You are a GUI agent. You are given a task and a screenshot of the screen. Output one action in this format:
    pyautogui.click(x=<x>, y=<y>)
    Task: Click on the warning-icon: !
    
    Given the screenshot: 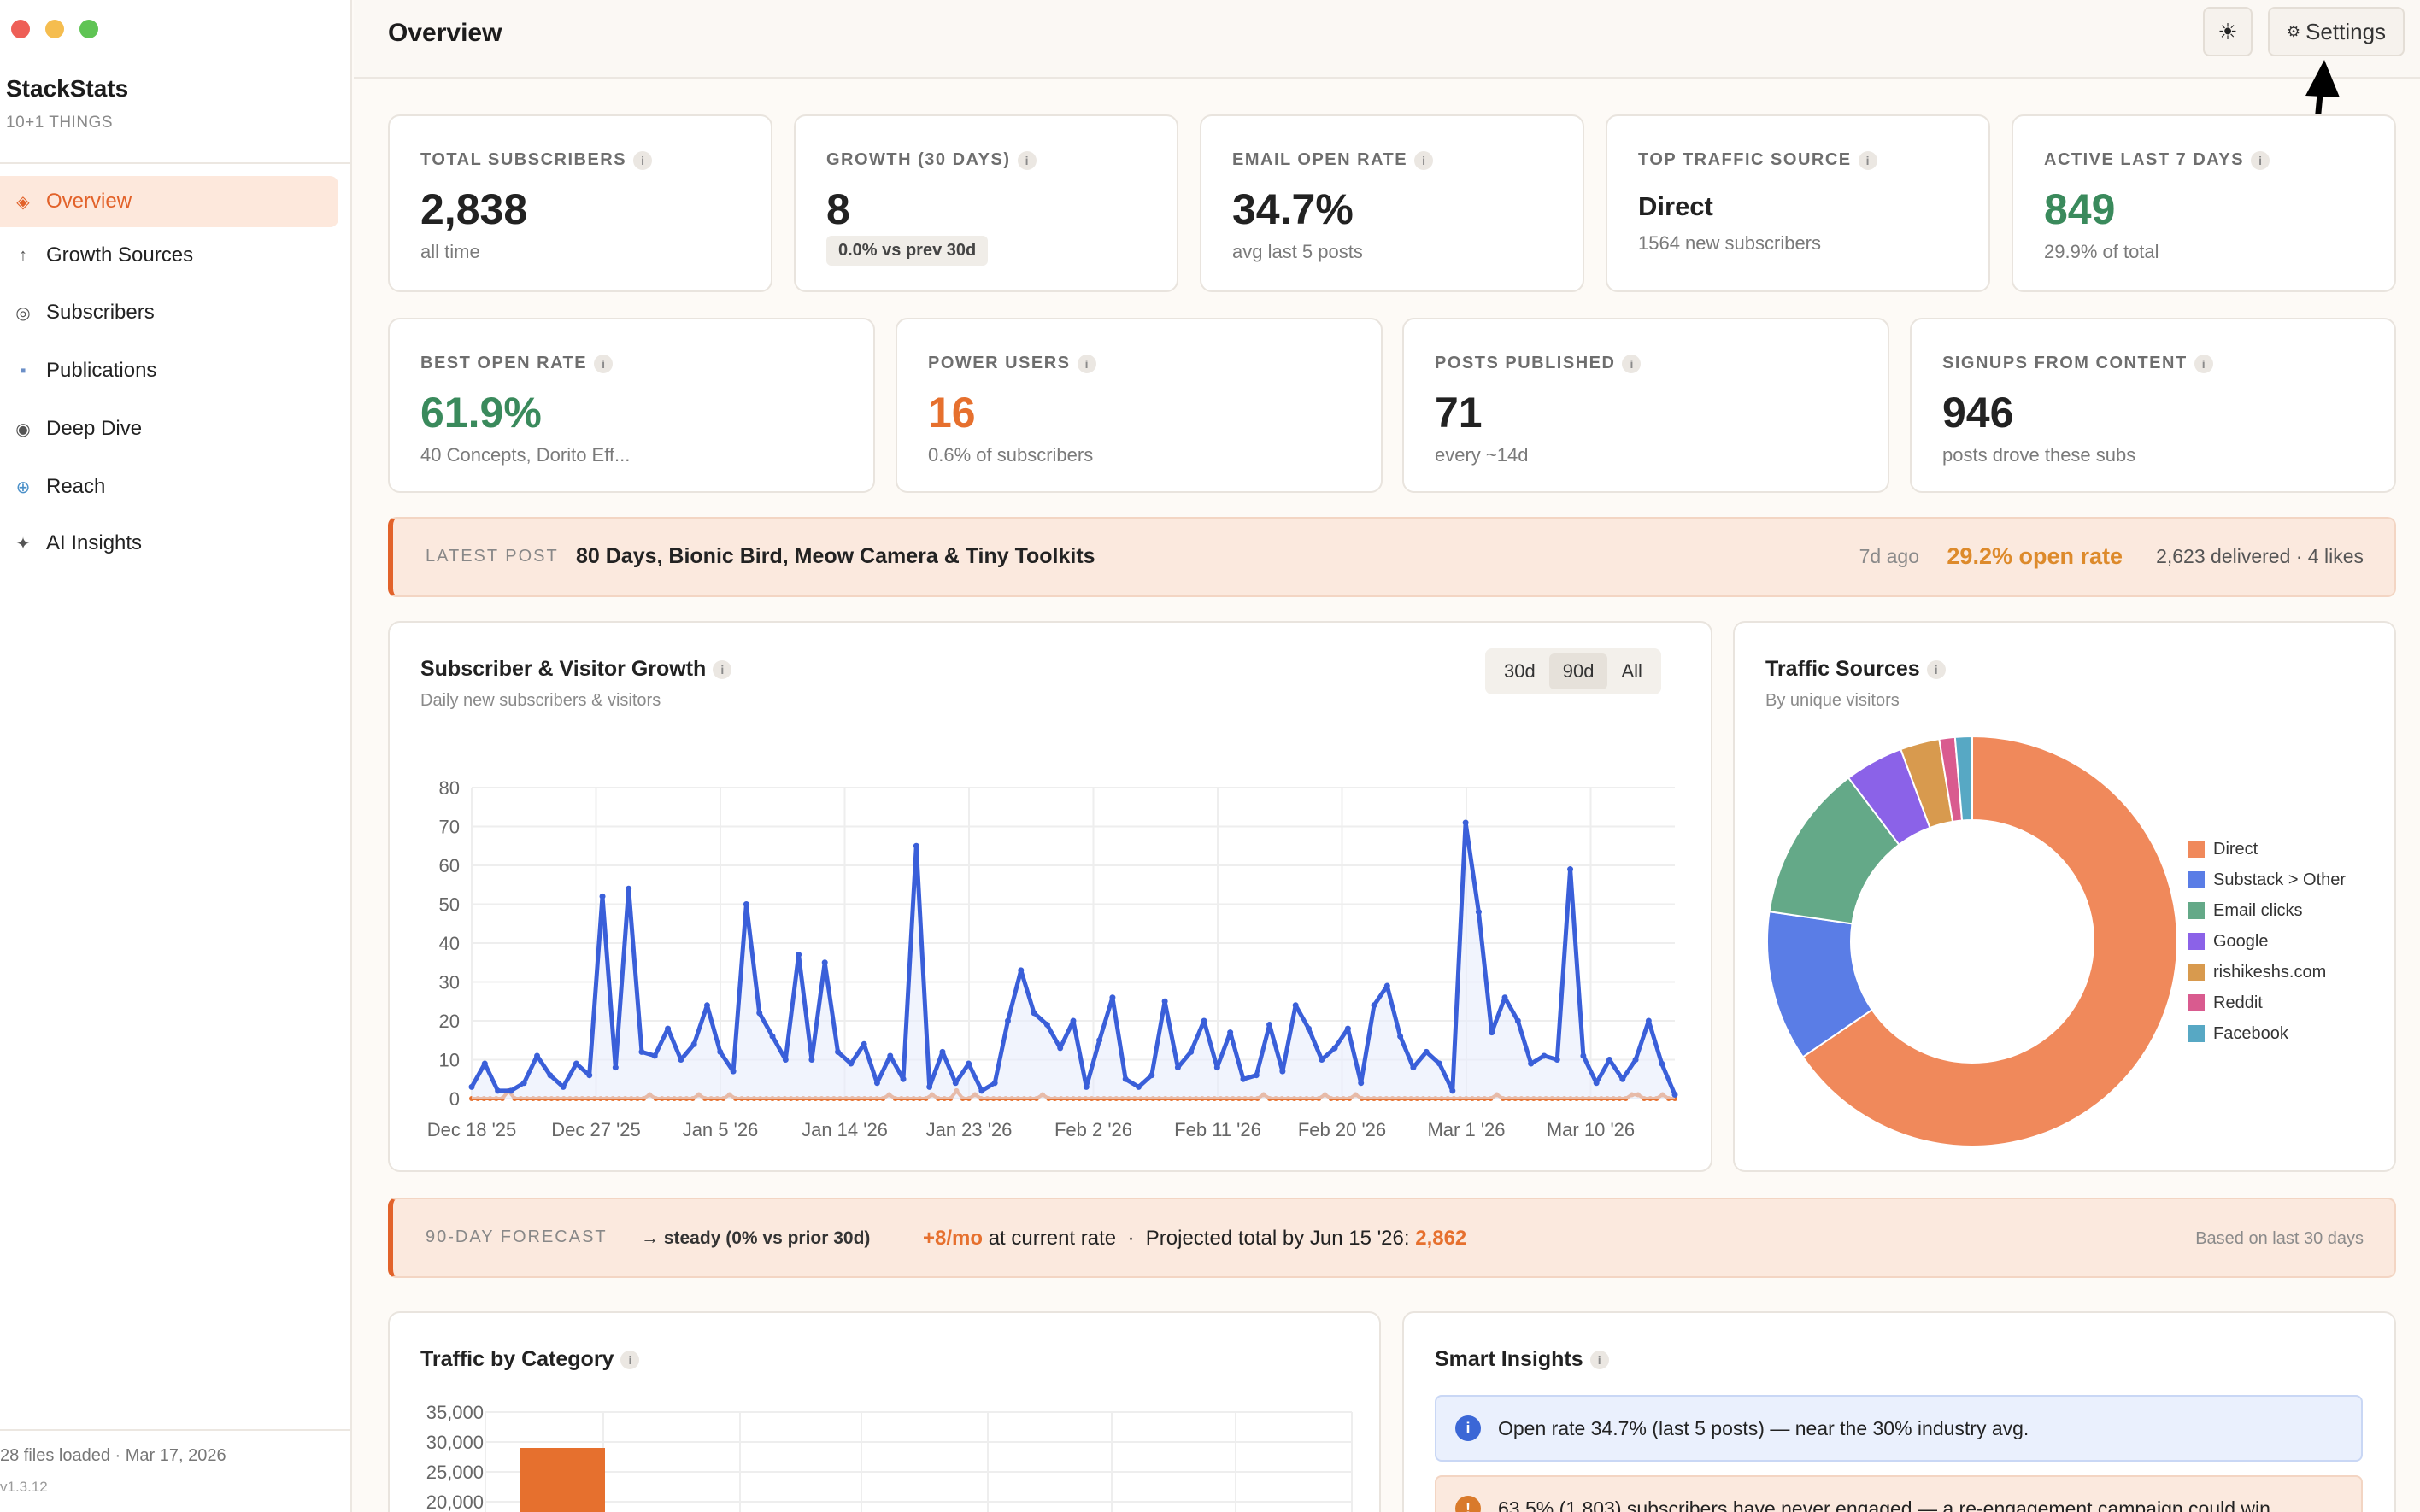 What is the action you would take?
    pyautogui.click(x=1468, y=1504)
    